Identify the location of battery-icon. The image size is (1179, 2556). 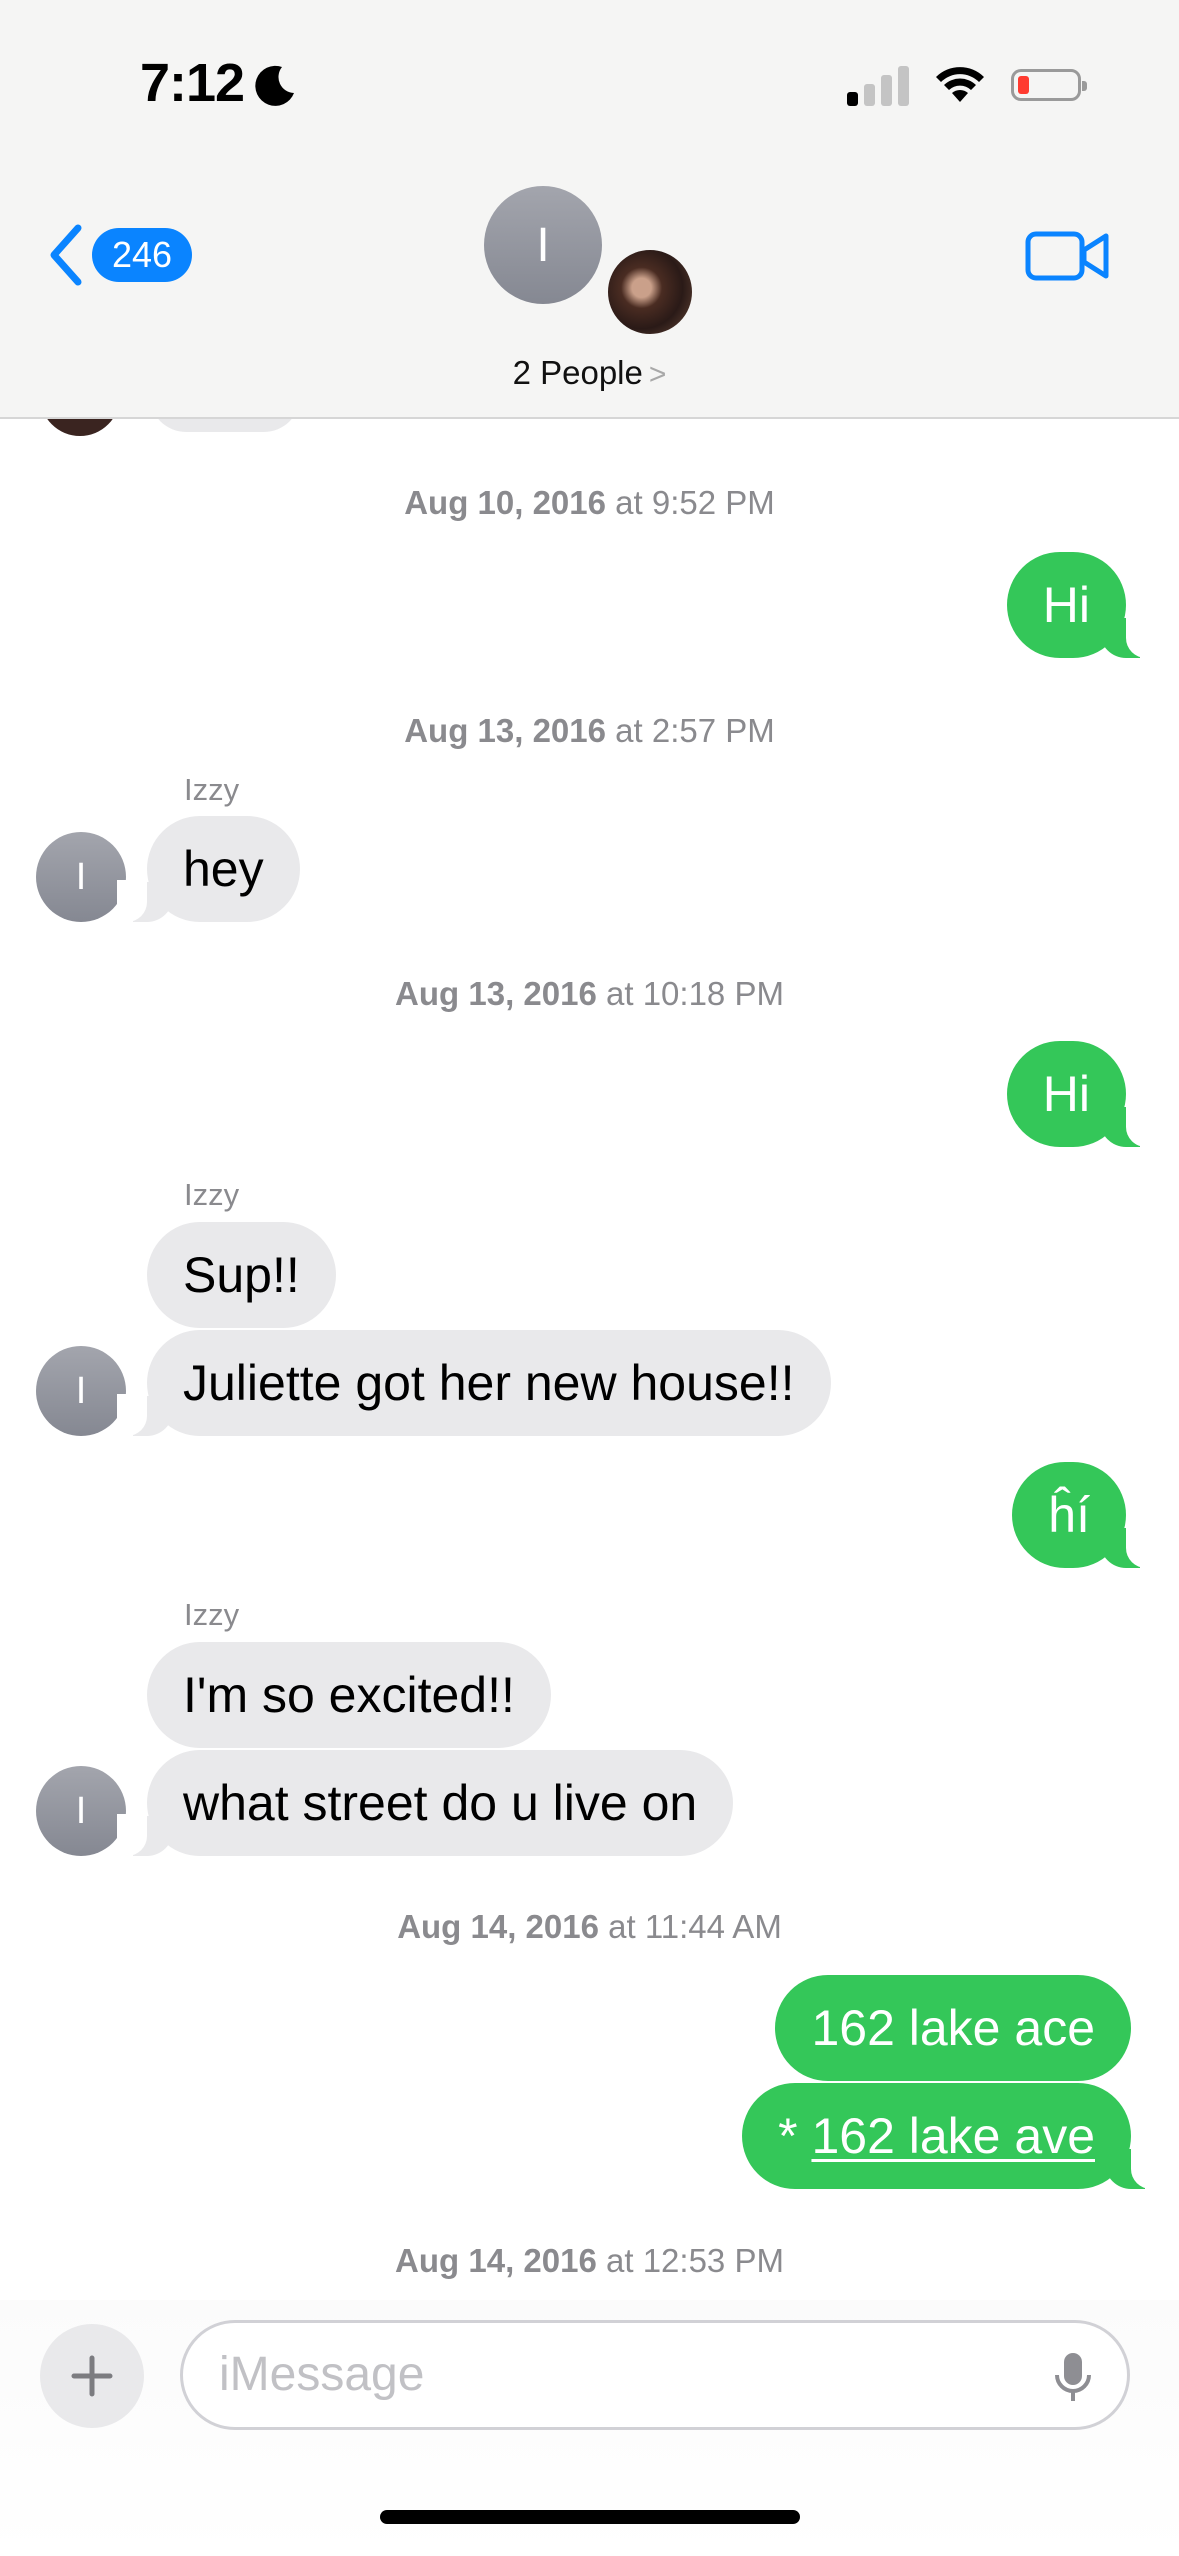
(1049, 85).